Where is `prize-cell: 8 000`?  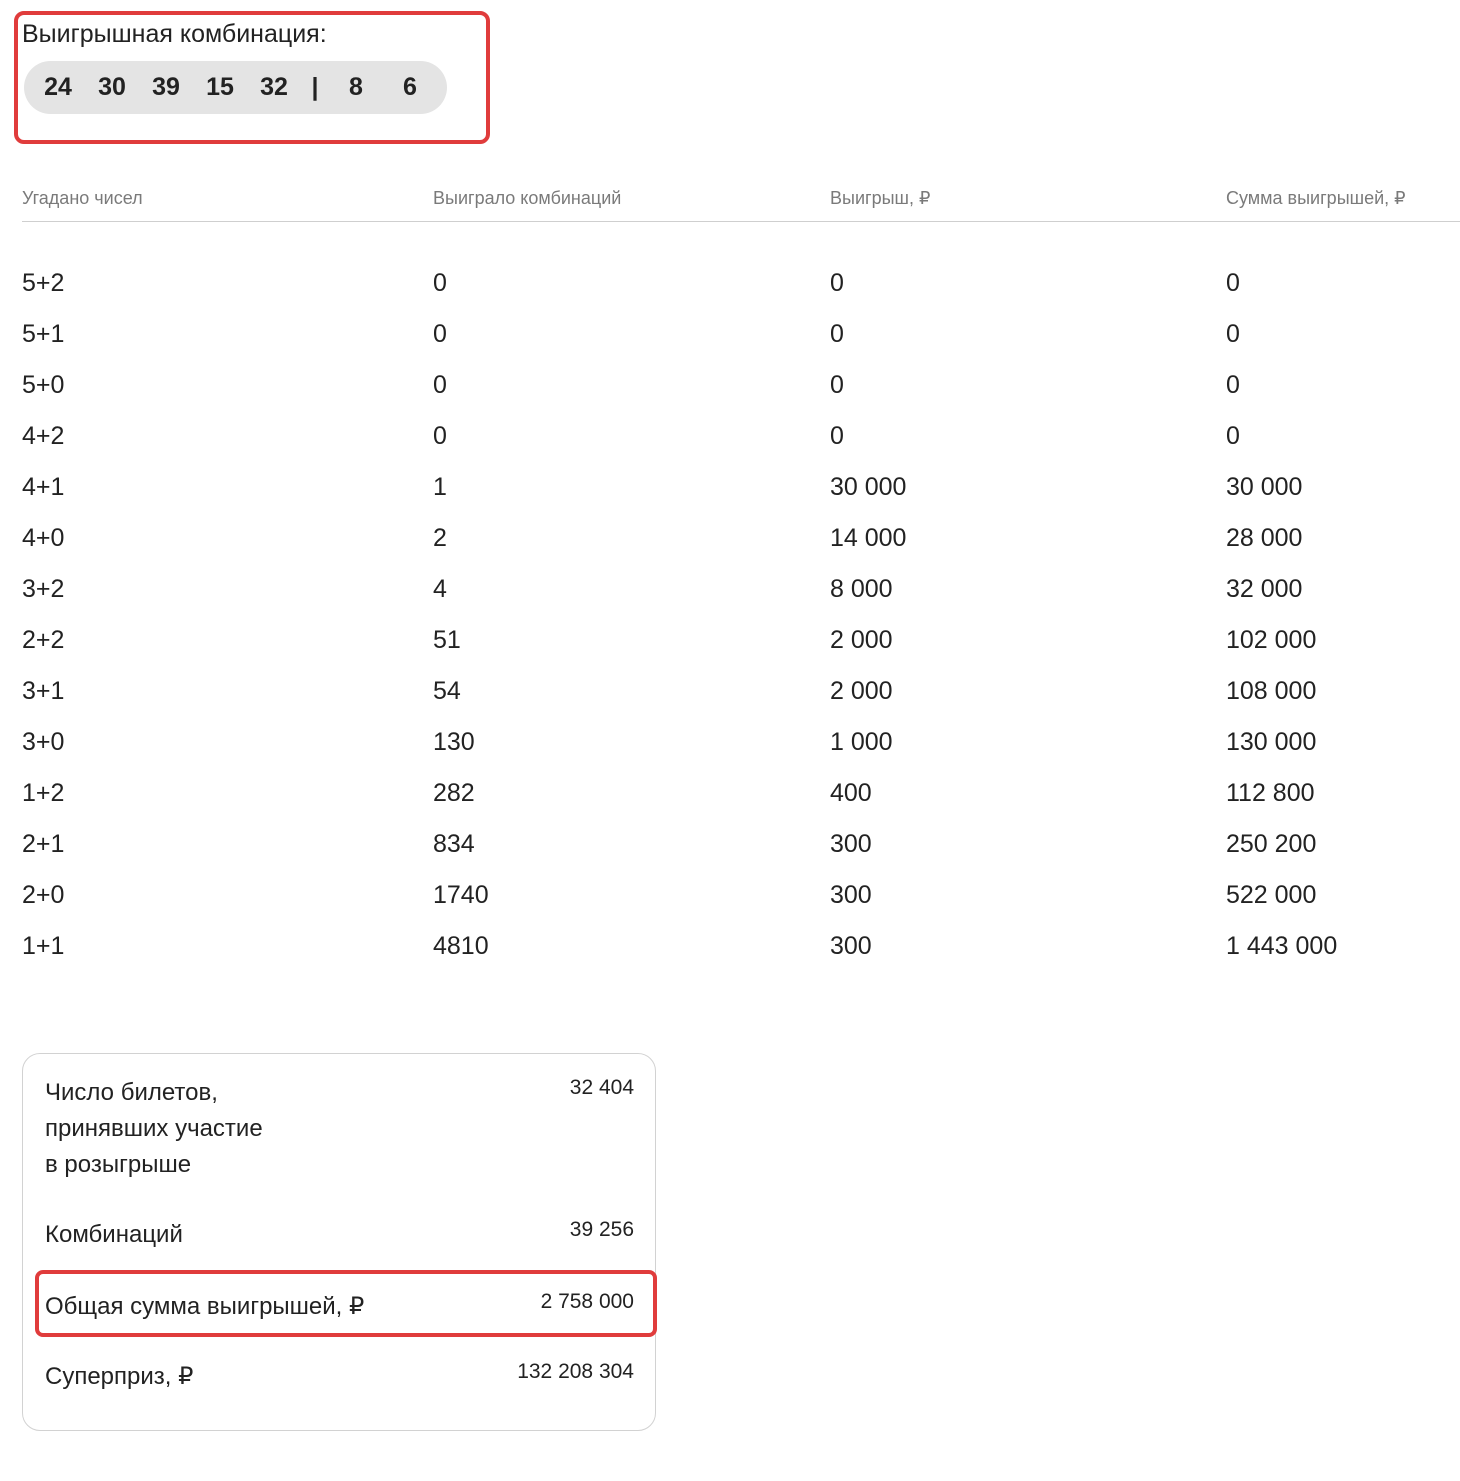 prize-cell: 8 000 is located at coordinates (861, 589).